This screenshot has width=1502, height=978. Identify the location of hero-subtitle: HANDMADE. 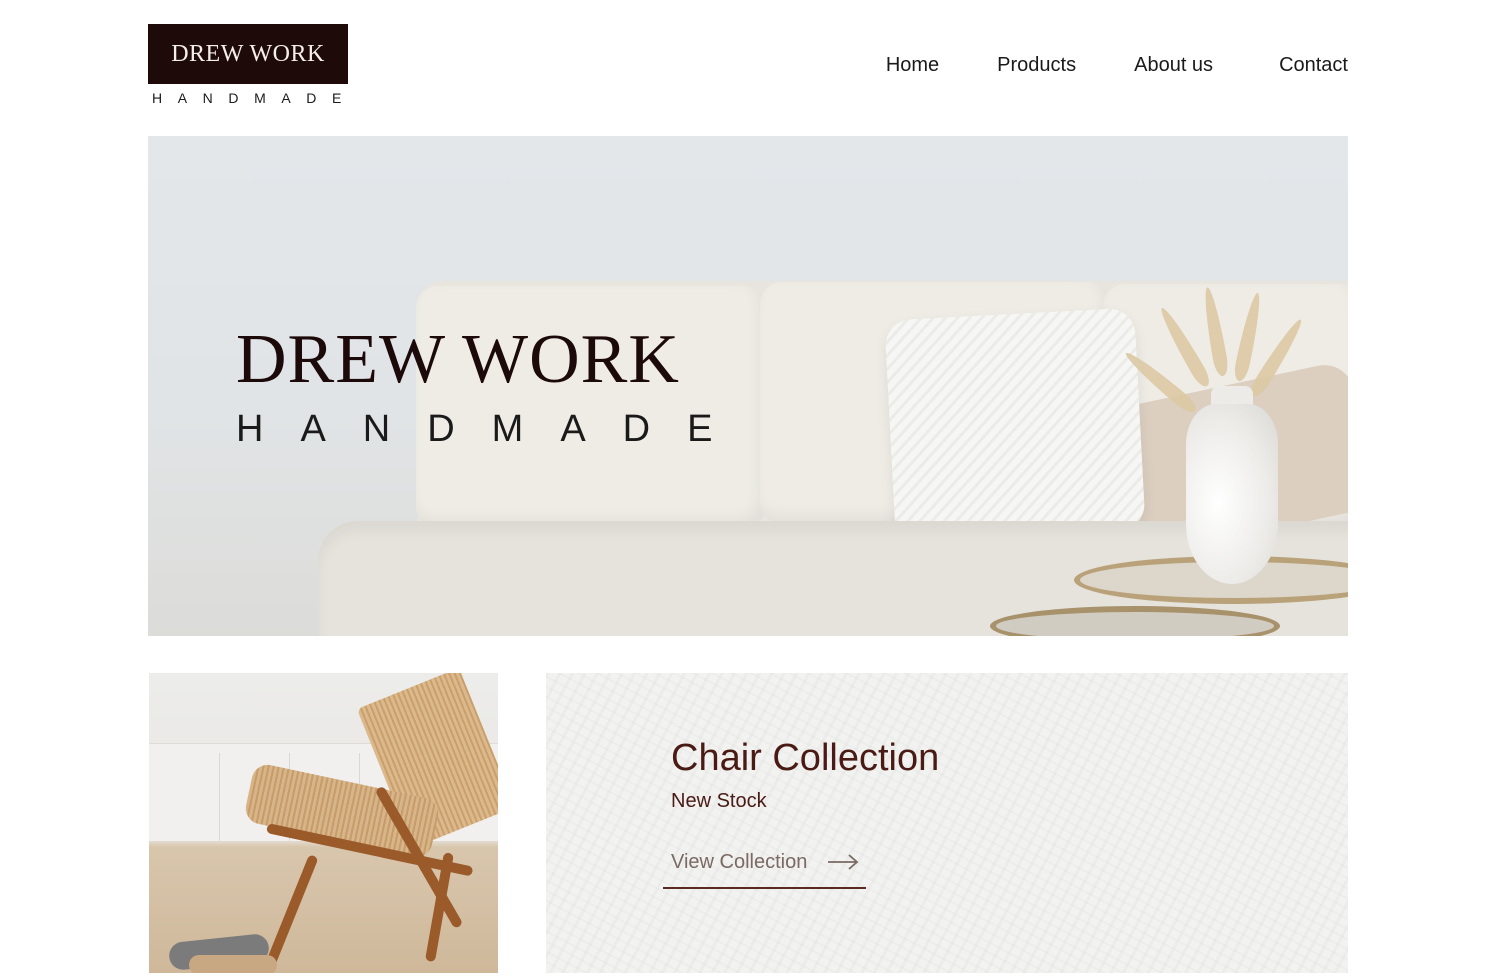
(493, 429).